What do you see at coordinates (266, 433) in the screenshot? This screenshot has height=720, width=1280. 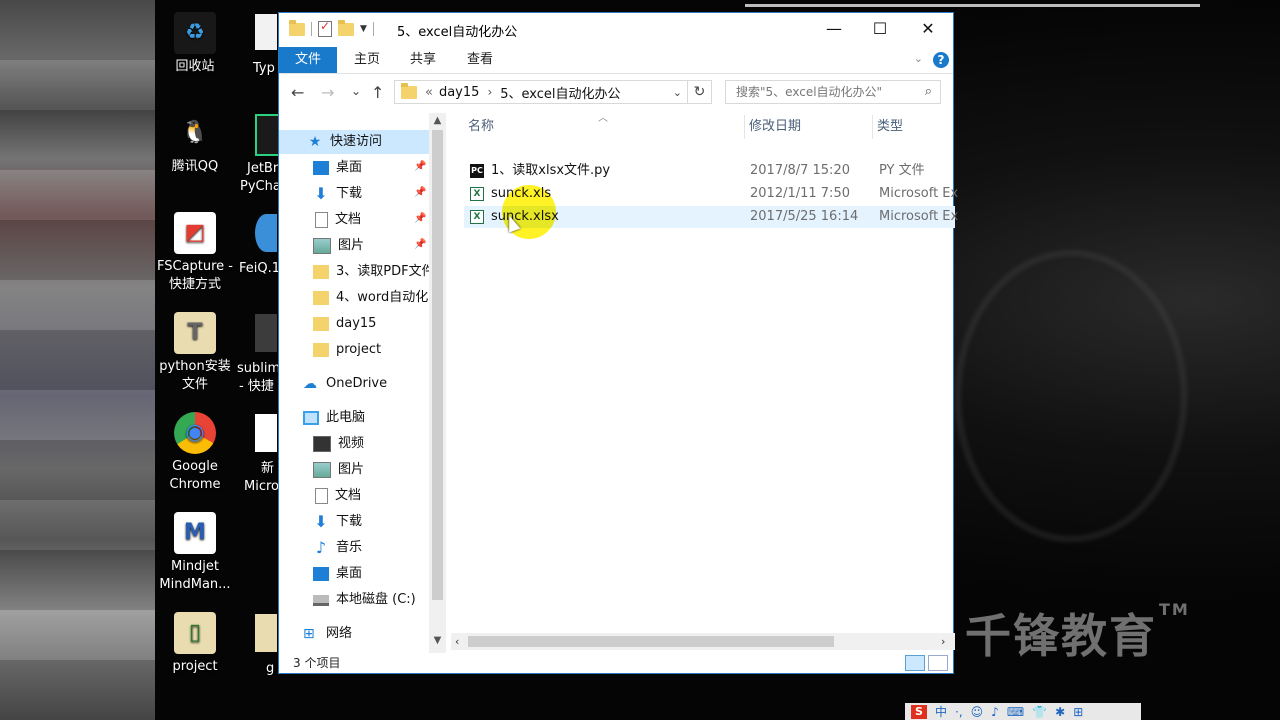 I see `partial-app-icon` at bounding box center [266, 433].